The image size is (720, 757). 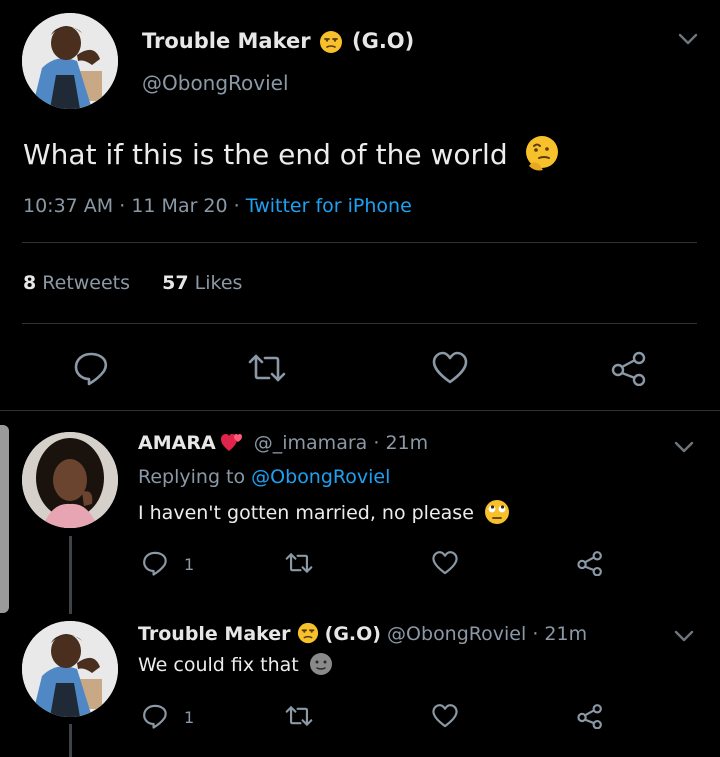 I want to click on tweet-text: What if this is the end of the world, so click(x=265, y=154).